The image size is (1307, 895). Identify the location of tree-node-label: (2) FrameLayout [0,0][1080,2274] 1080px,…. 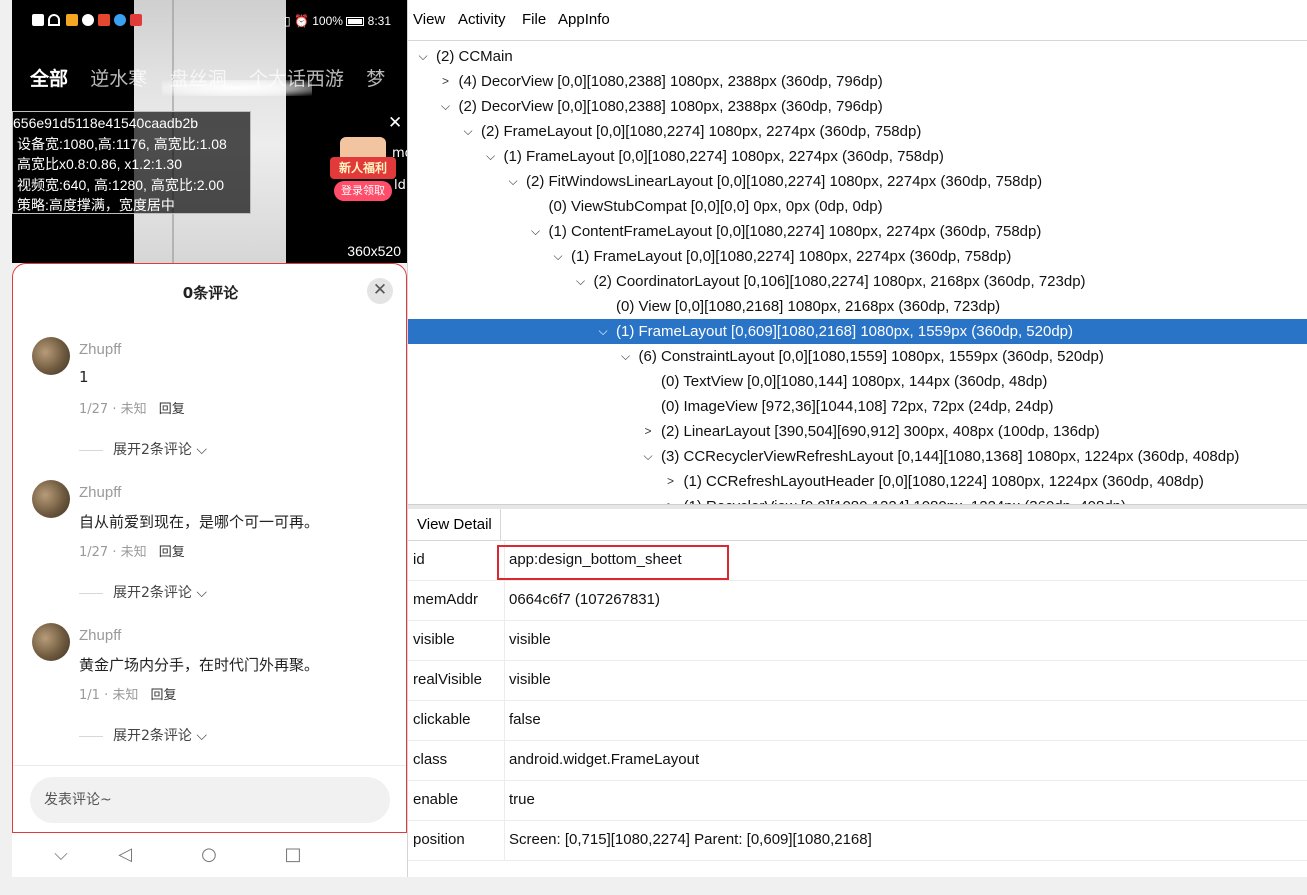
(701, 131).